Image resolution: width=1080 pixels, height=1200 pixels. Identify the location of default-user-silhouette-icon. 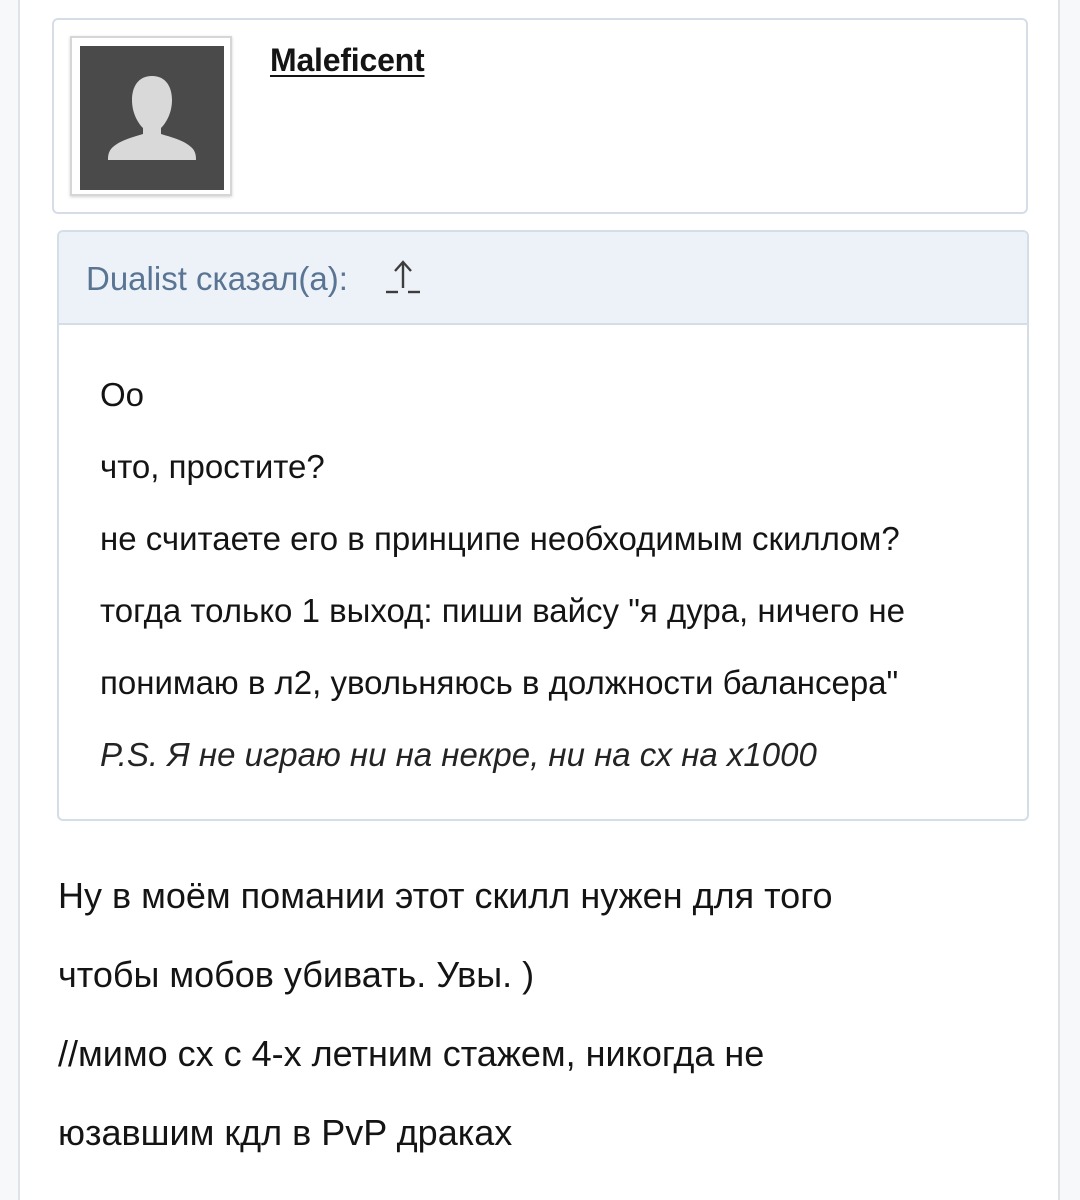
(152, 118).